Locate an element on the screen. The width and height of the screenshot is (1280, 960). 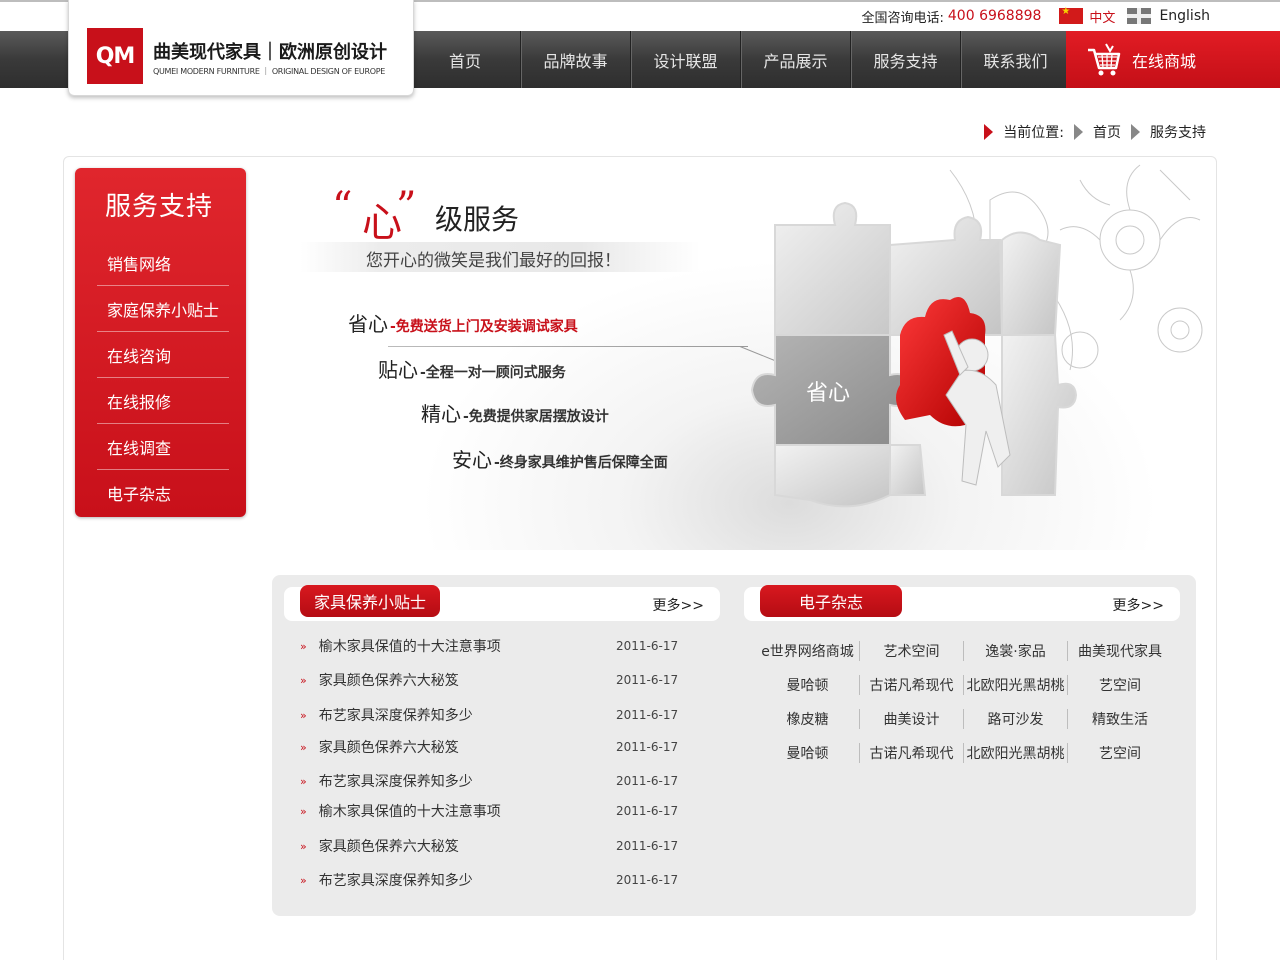
magazine-link: 路可沙发 is located at coordinates (1016, 719).